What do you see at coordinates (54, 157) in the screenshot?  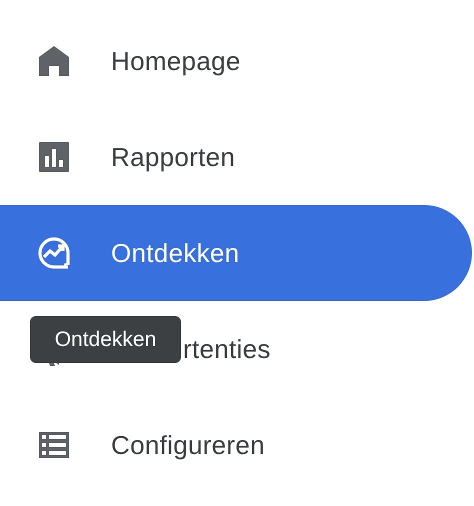 I see `bar-chart-icon` at bounding box center [54, 157].